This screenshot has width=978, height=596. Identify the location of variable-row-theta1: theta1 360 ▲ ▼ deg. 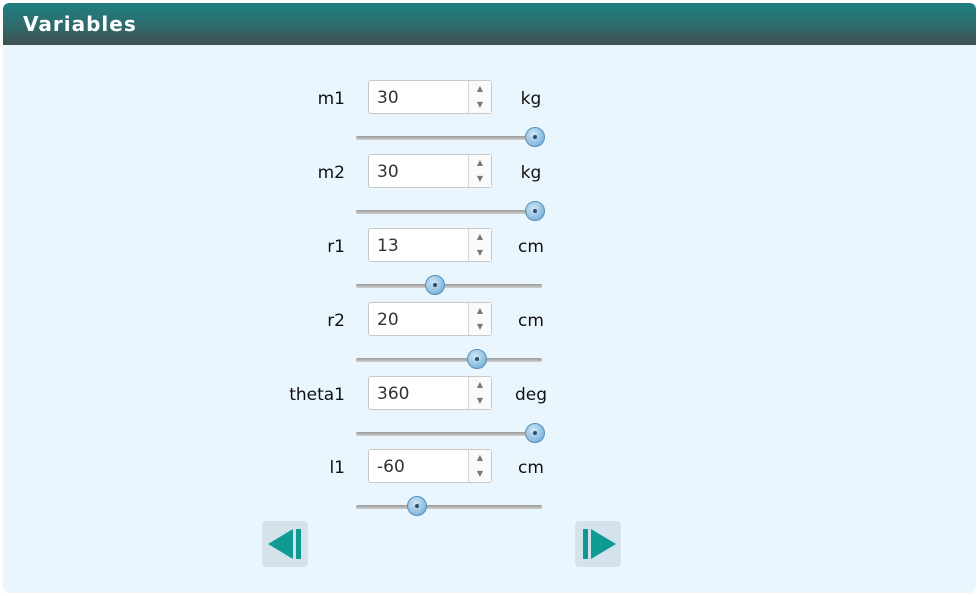
(489, 413).